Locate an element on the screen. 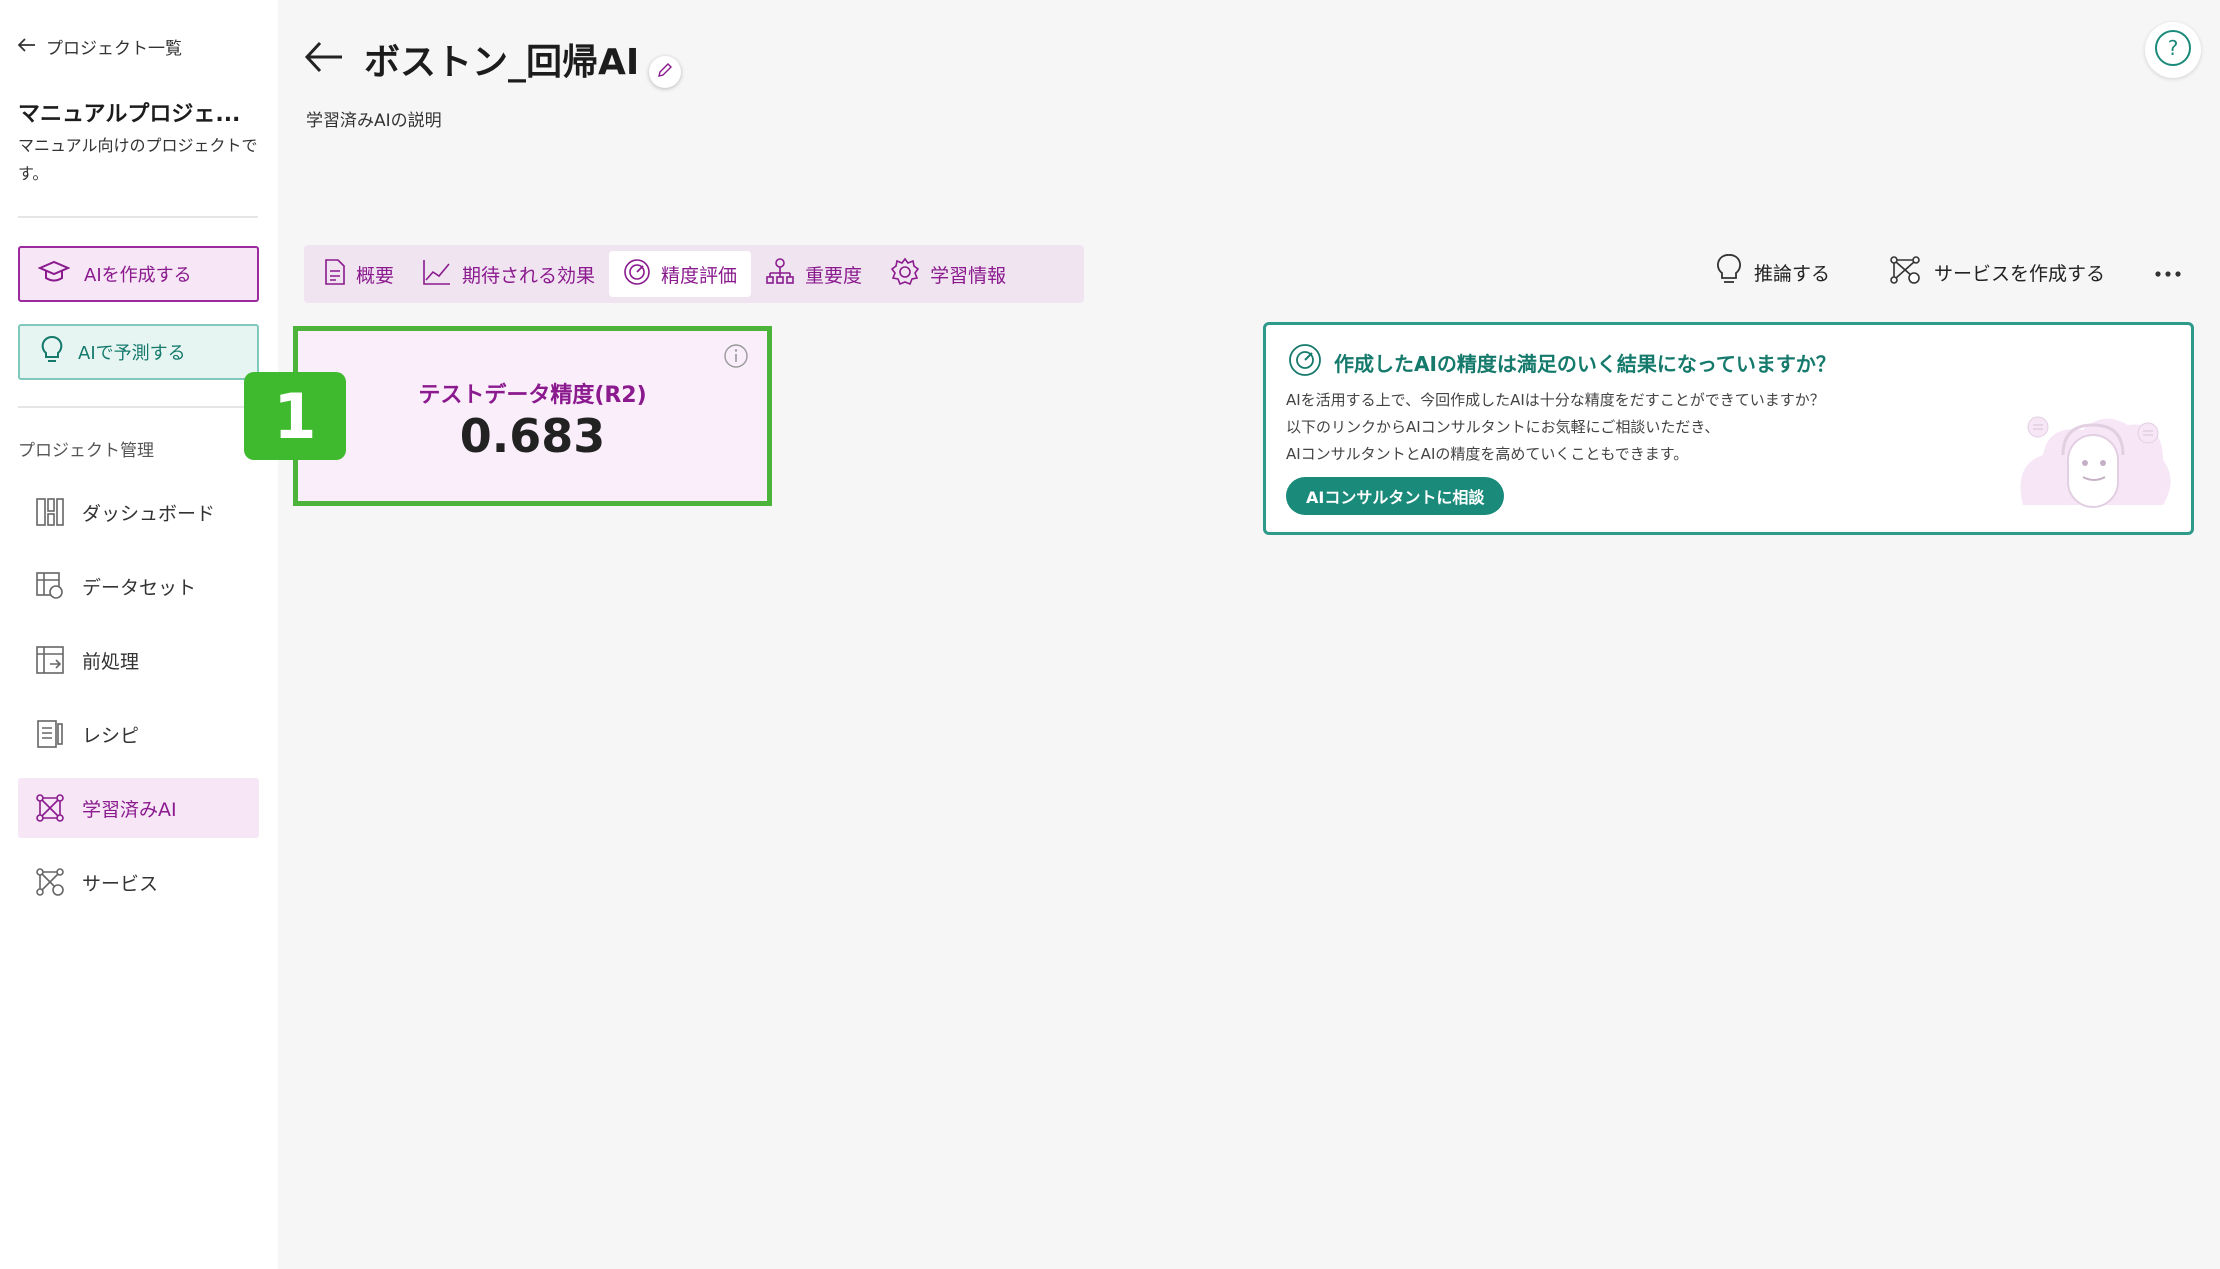  predict-ai-button: AIで予測する is located at coordinates (138, 352).